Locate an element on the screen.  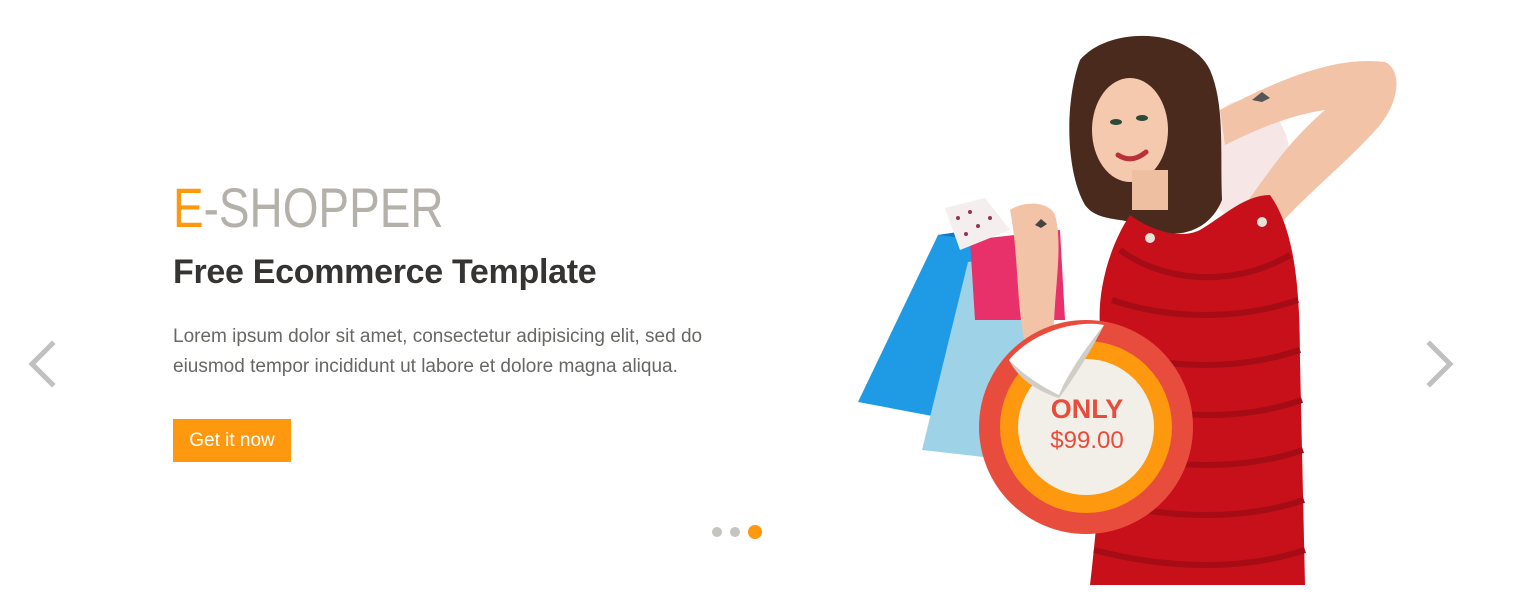
next-slide-button is located at coordinates (1438, 364).